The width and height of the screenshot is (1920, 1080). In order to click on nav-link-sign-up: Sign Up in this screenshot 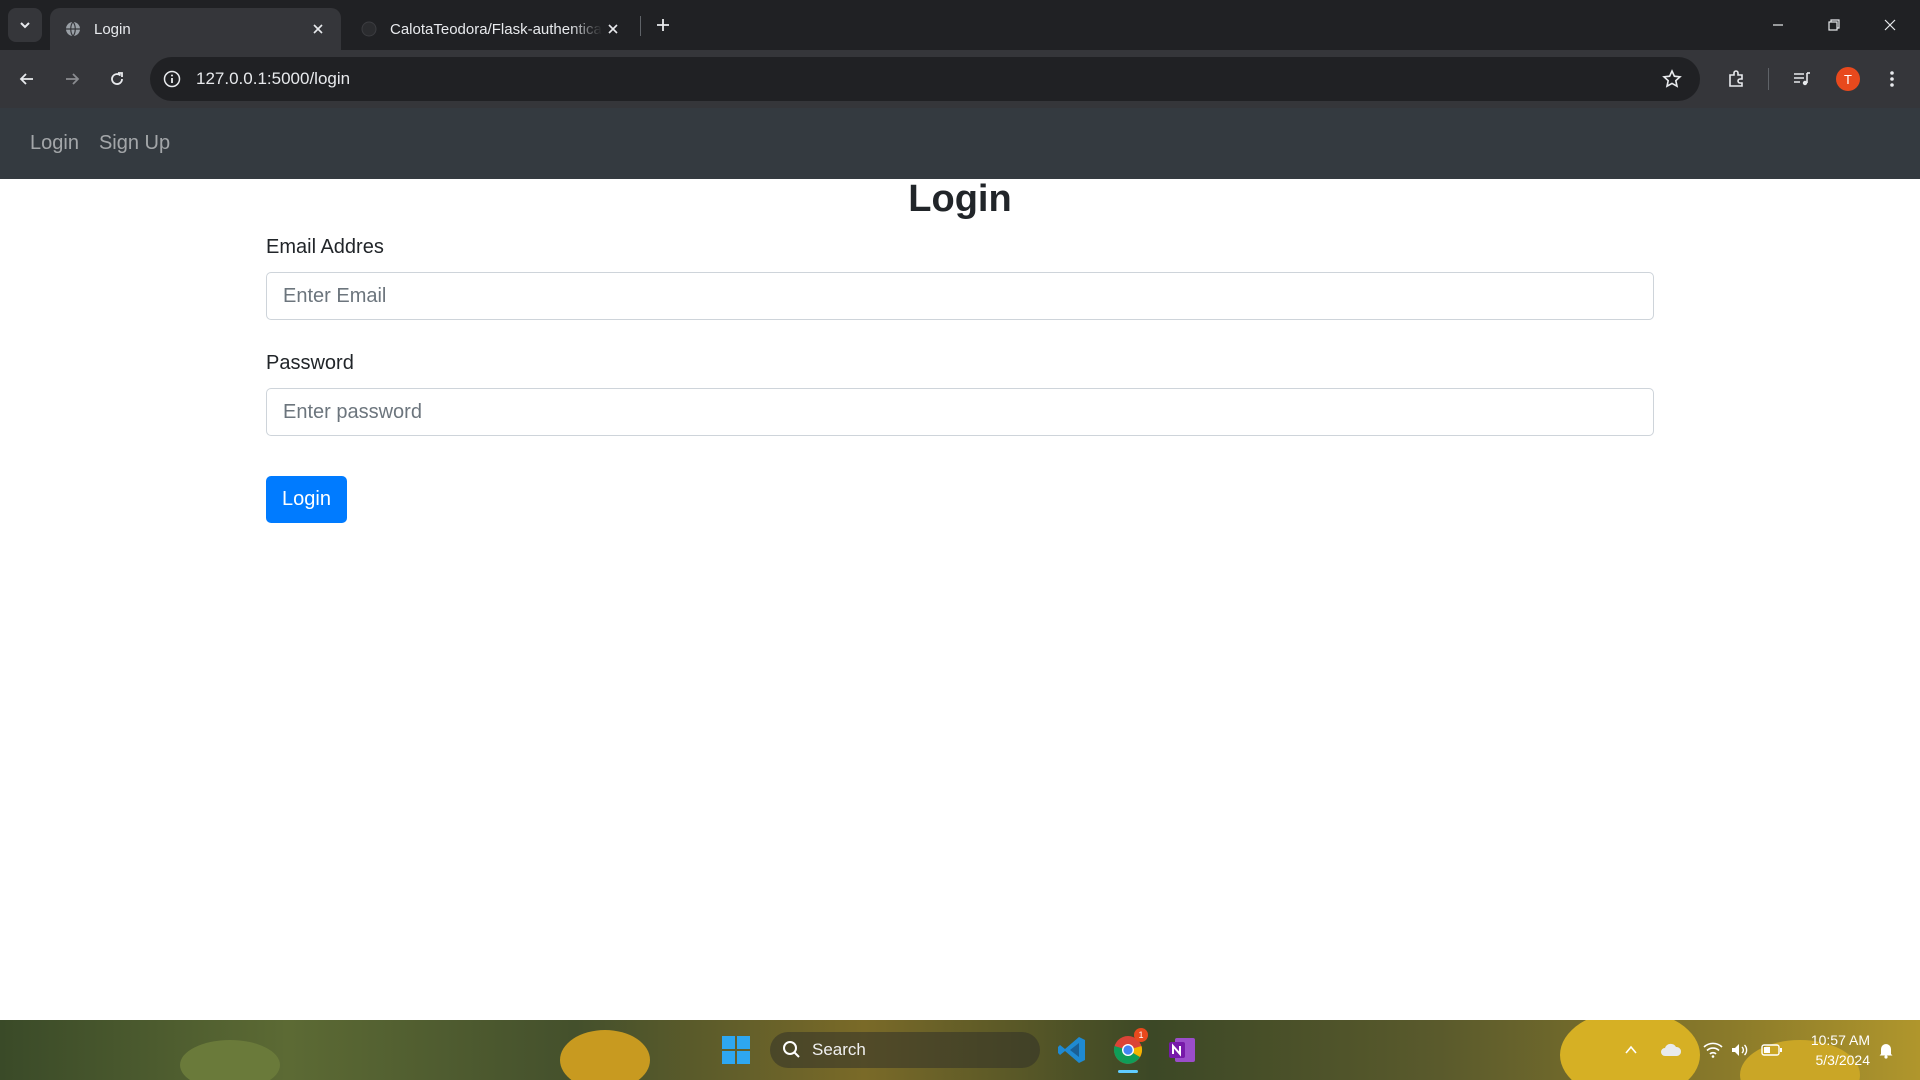, I will do `click(134, 143)`.